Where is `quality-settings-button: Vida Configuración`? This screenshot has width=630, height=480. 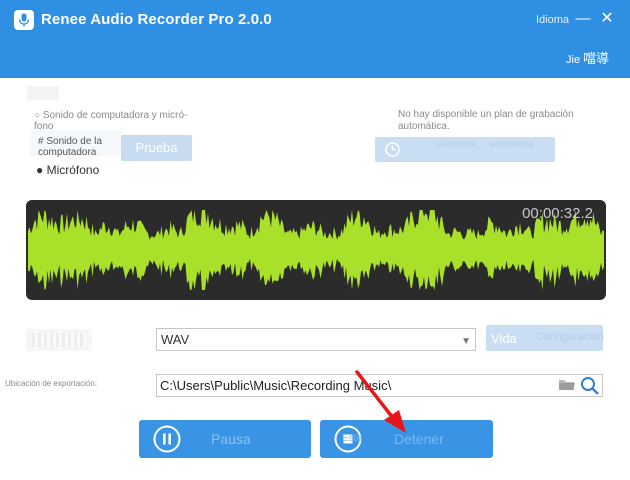 quality-settings-button: Vida Configuración is located at coordinates (545, 338).